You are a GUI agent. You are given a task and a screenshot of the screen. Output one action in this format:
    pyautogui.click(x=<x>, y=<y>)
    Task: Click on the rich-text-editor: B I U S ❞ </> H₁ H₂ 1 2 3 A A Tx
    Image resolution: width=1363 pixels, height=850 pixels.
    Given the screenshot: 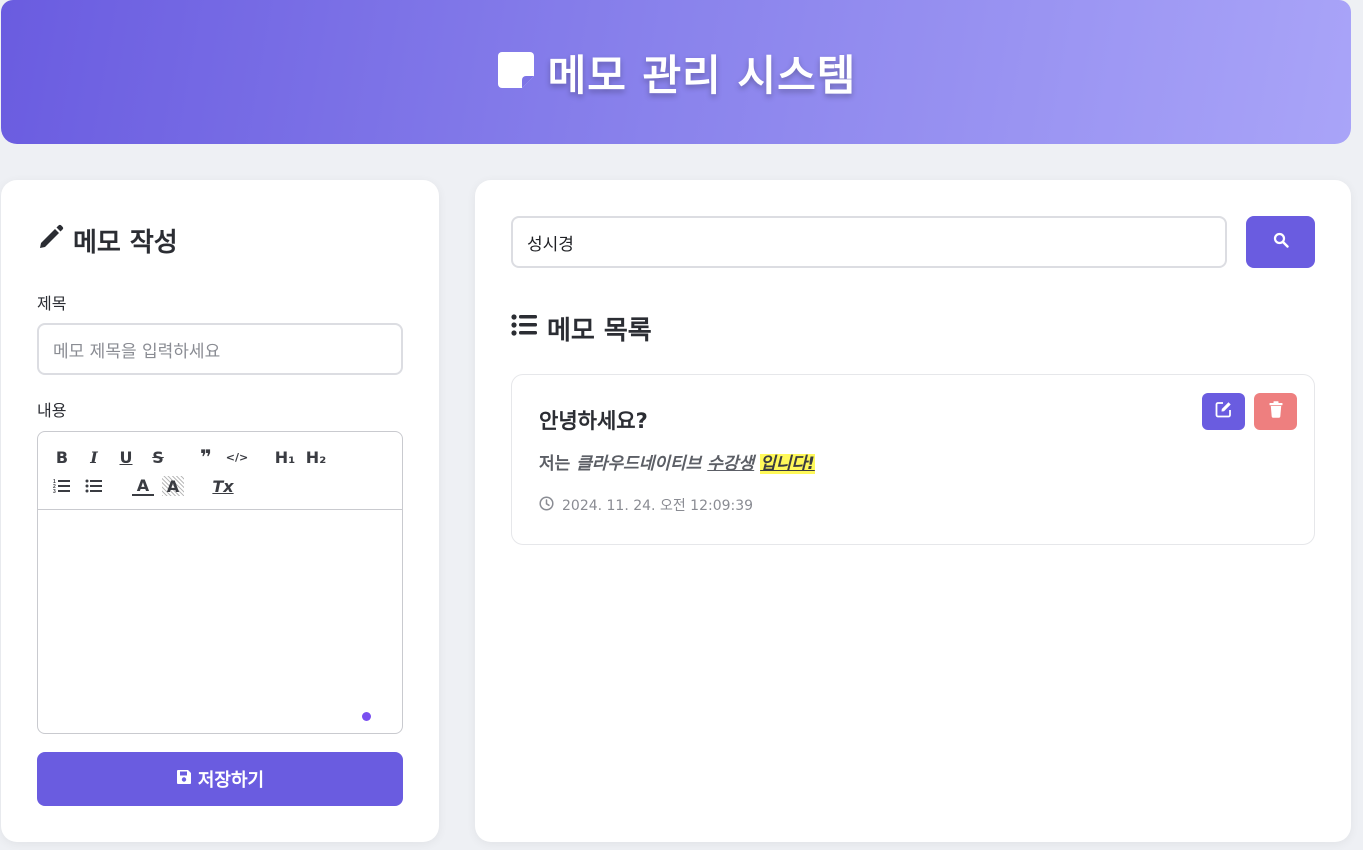 What is the action you would take?
    pyautogui.click(x=220, y=582)
    